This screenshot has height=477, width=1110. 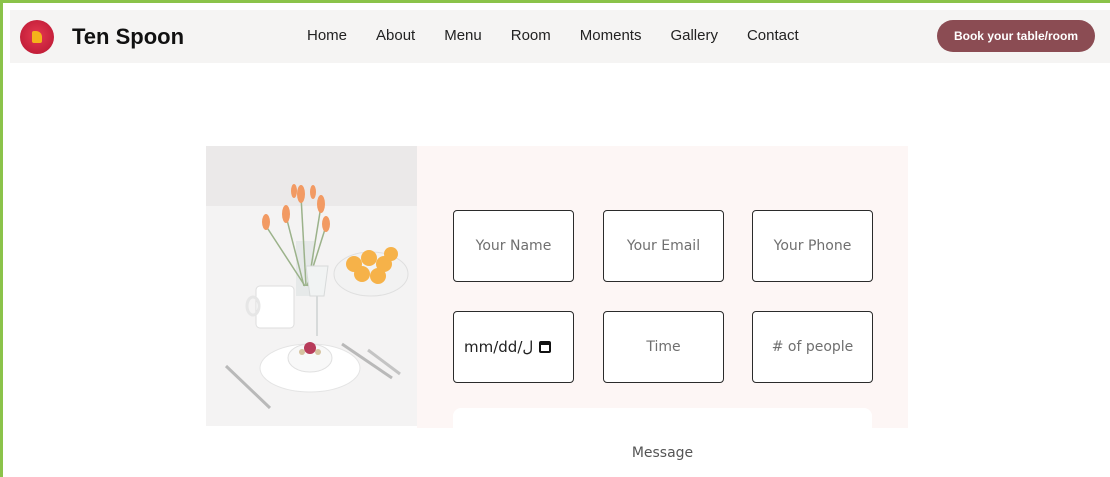 What do you see at coordinates (499, 347) in the screenshot?
I see `date-value: mm/dd/ل` at bounding box center [499, 347].